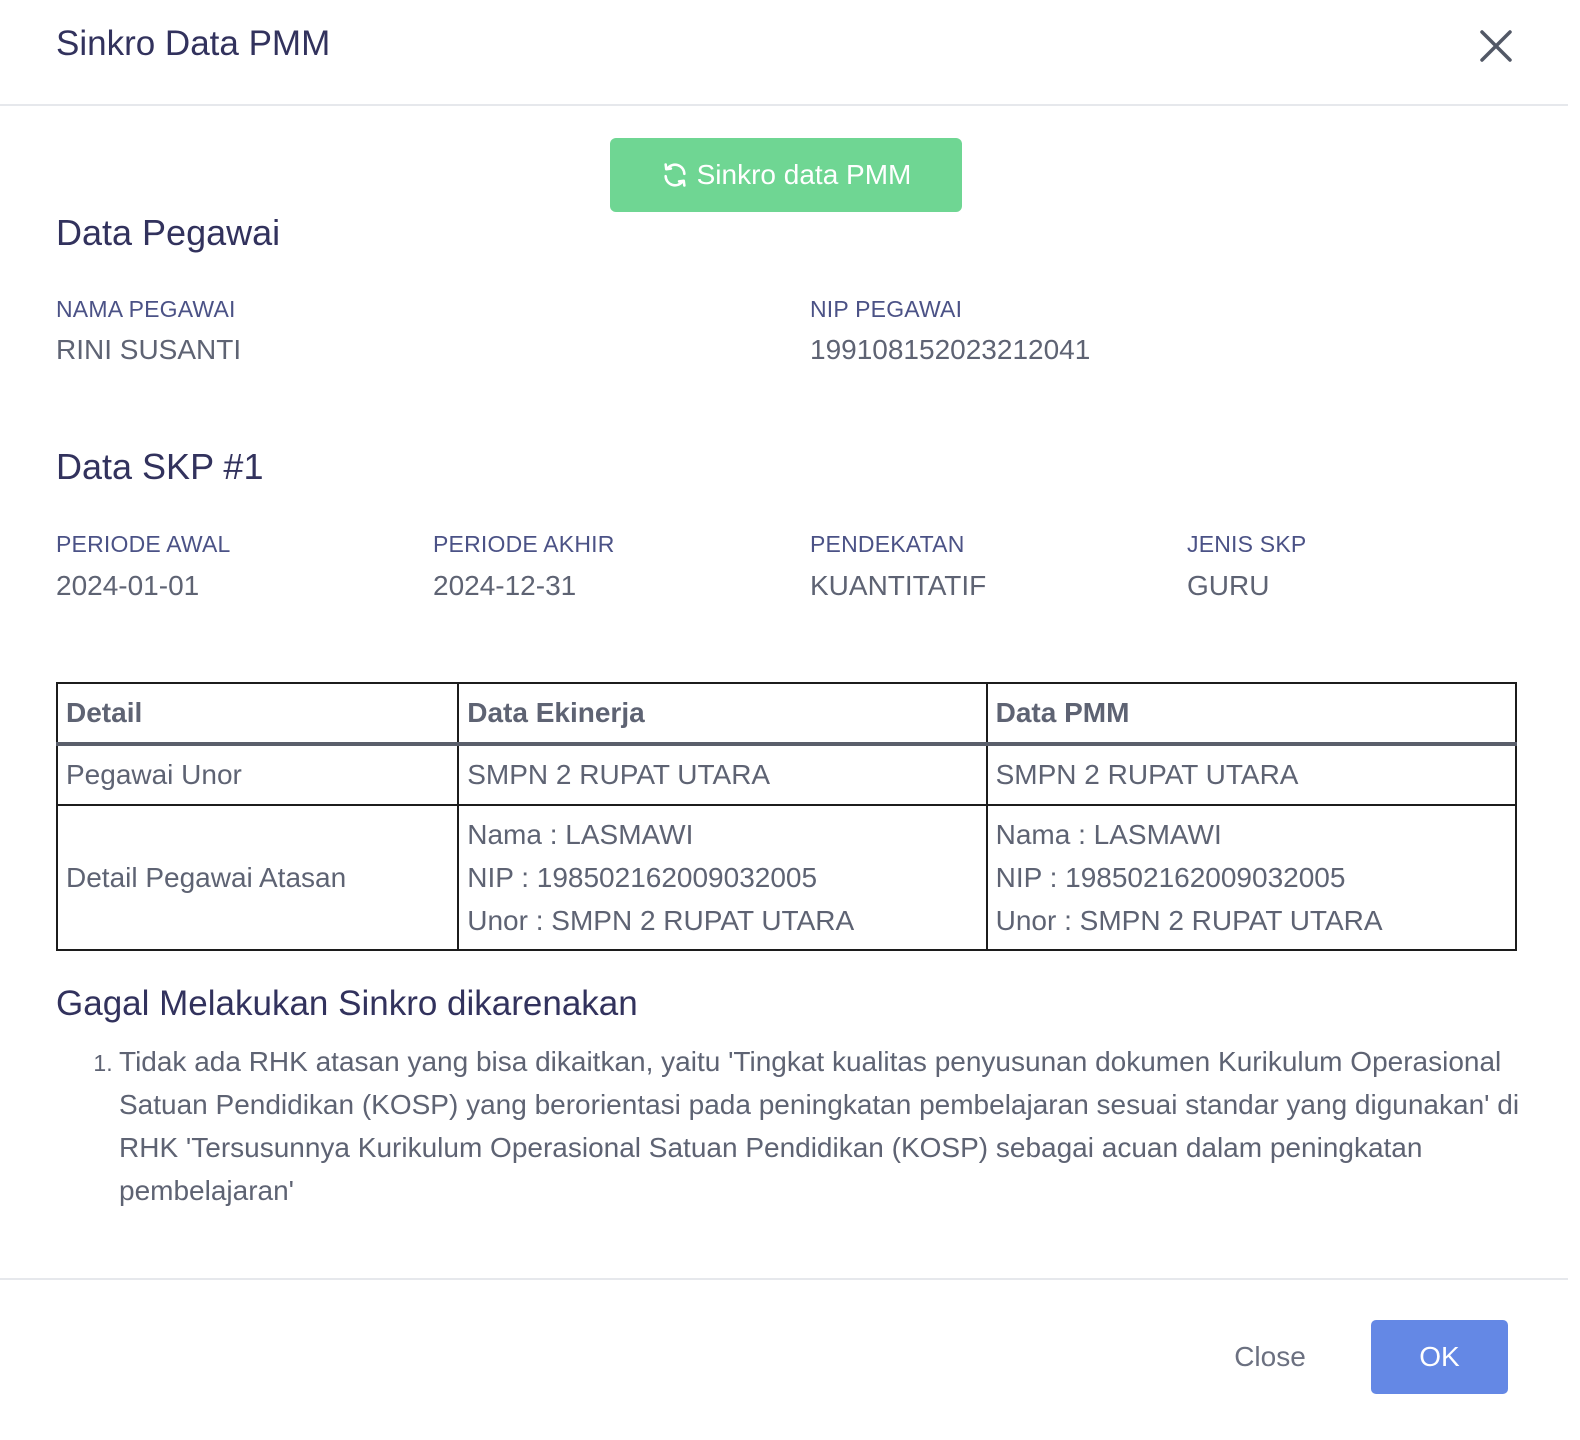  What do you see at coordinates (149, 349) in the screenshot?
I see `nama-pegawai-value: RINI SUSANTI` at bounding box center [149, 349].